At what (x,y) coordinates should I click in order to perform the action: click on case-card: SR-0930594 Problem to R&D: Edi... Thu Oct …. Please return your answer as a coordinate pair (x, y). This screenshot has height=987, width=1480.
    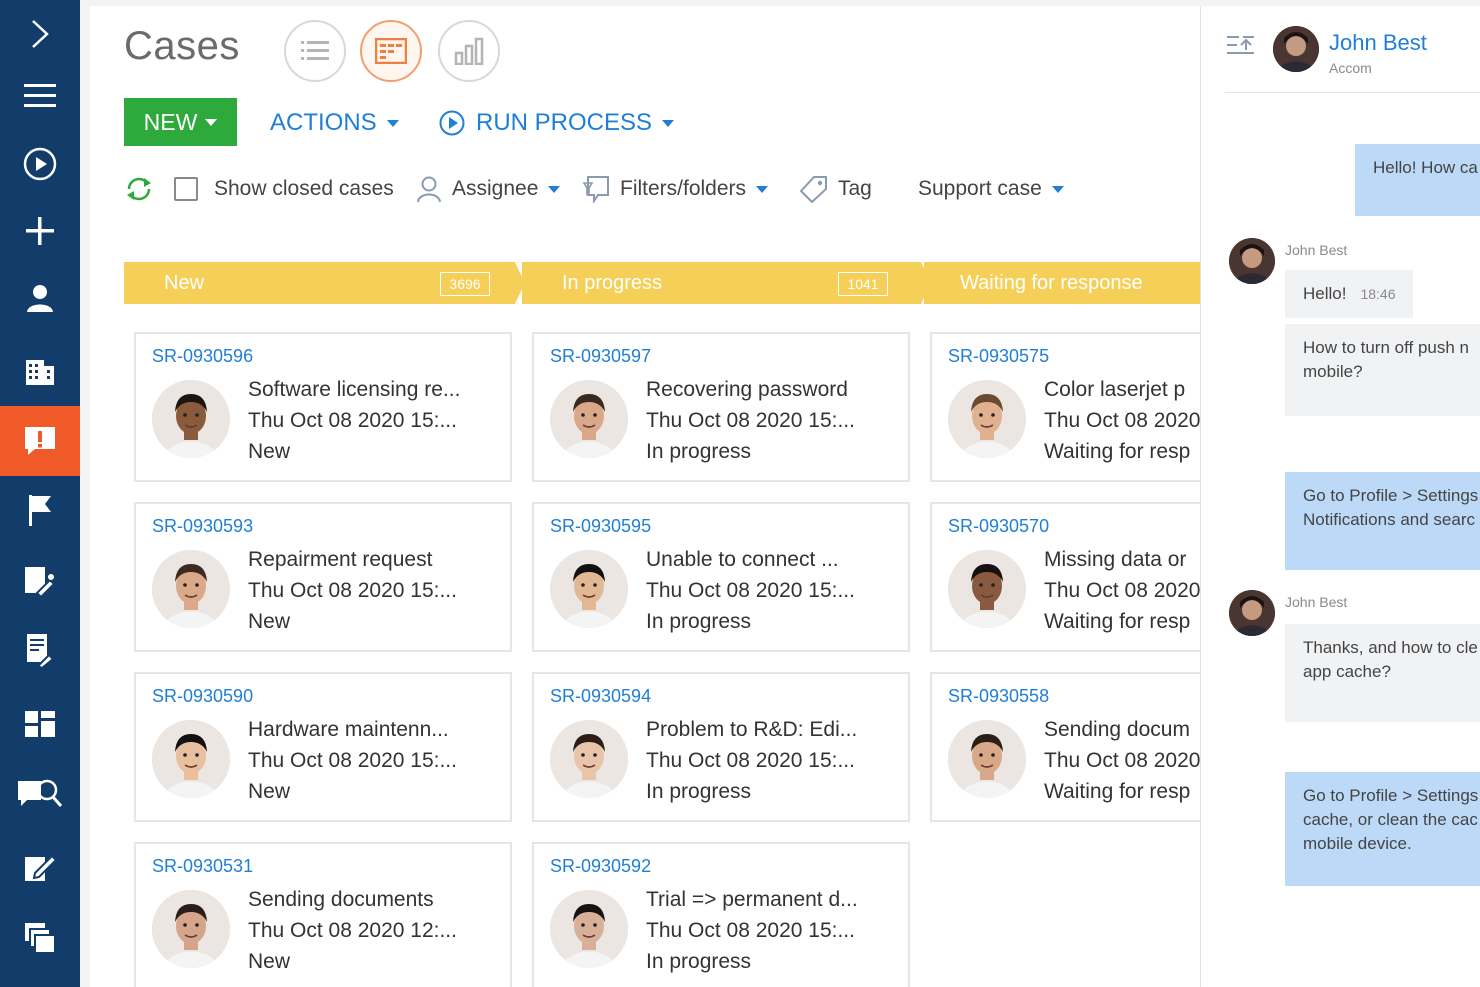
    Looking at the image, I should click on (721, 747).